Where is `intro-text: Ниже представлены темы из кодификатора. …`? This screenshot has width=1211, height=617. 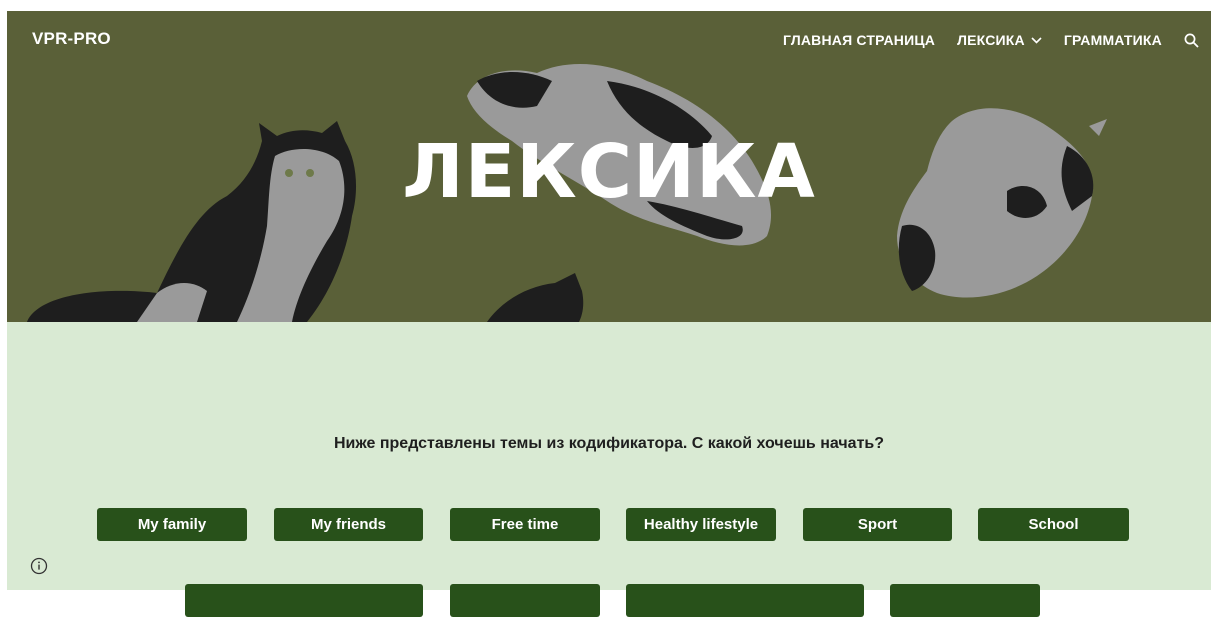 intro-text: Ниже представлены темы из кодификатора. … is located at coordinates (609, 443).